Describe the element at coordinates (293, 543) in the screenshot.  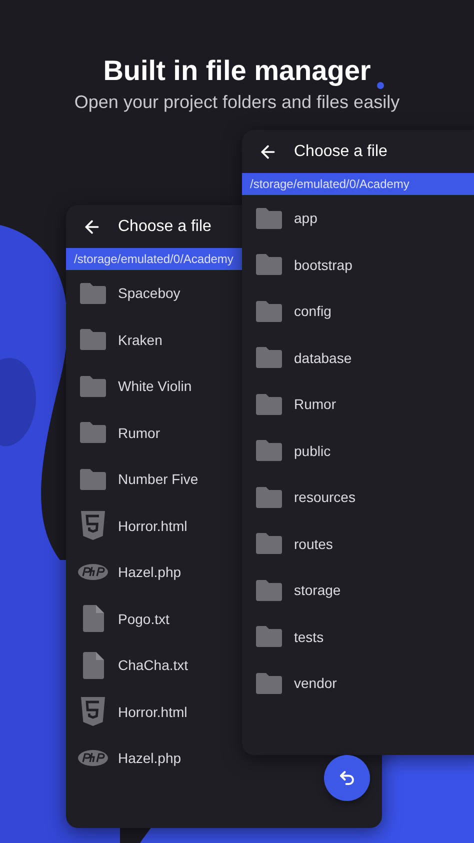
I see `file-list-item: routes` at that location.